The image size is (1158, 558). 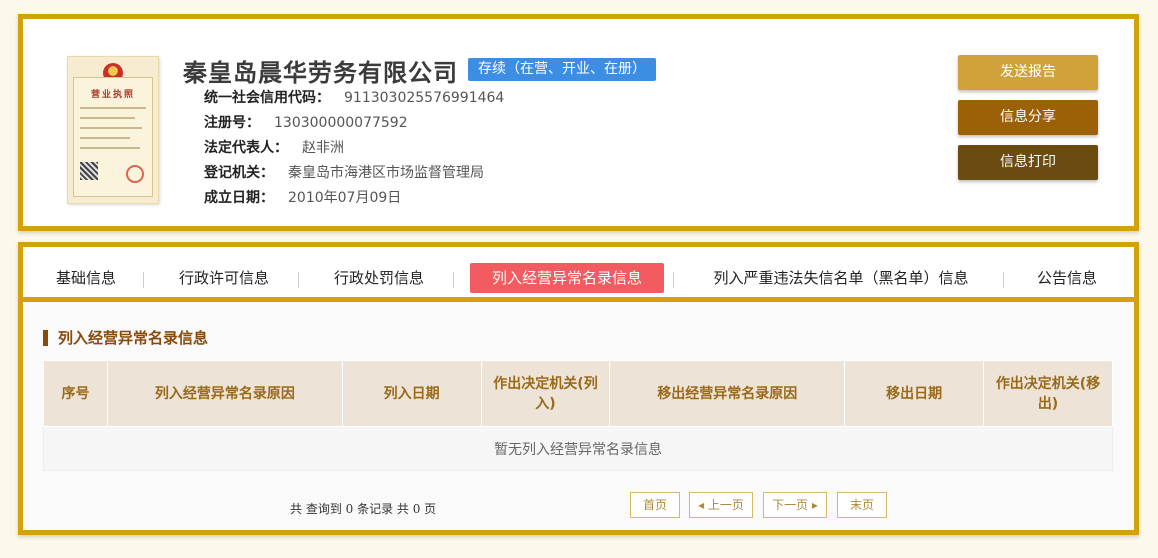 I want to click on tab-abnormal-operation: 列入经营异常名录信息, so click(x=567, y=278).